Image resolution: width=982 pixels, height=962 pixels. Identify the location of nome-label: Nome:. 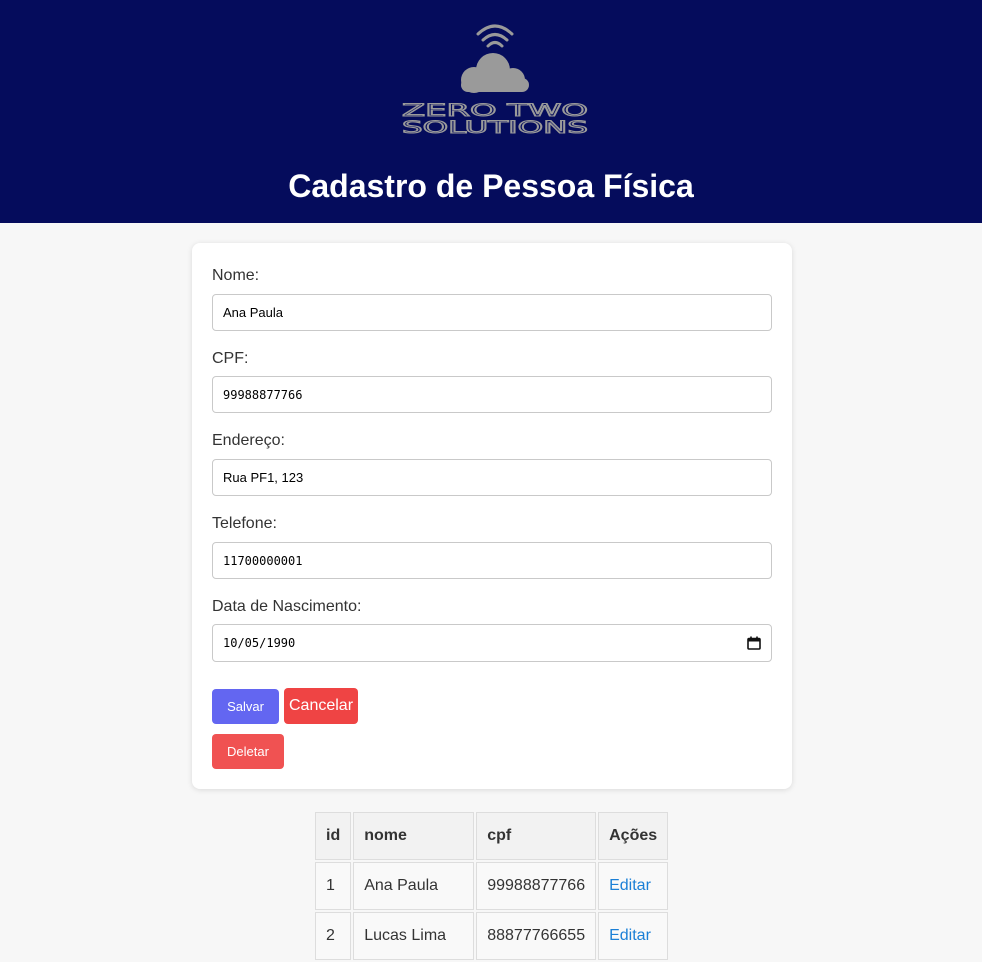
(236, 275).